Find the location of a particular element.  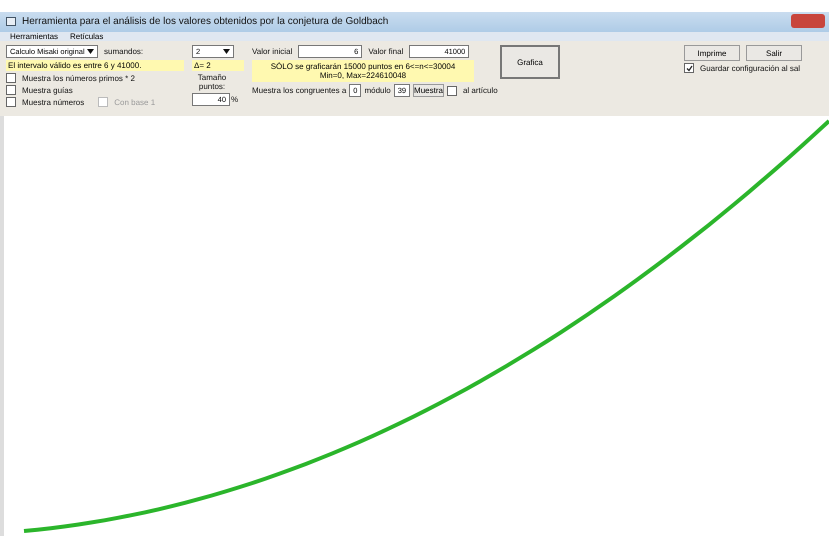

graph-button: Grafica is located at coordinates (530, 62).